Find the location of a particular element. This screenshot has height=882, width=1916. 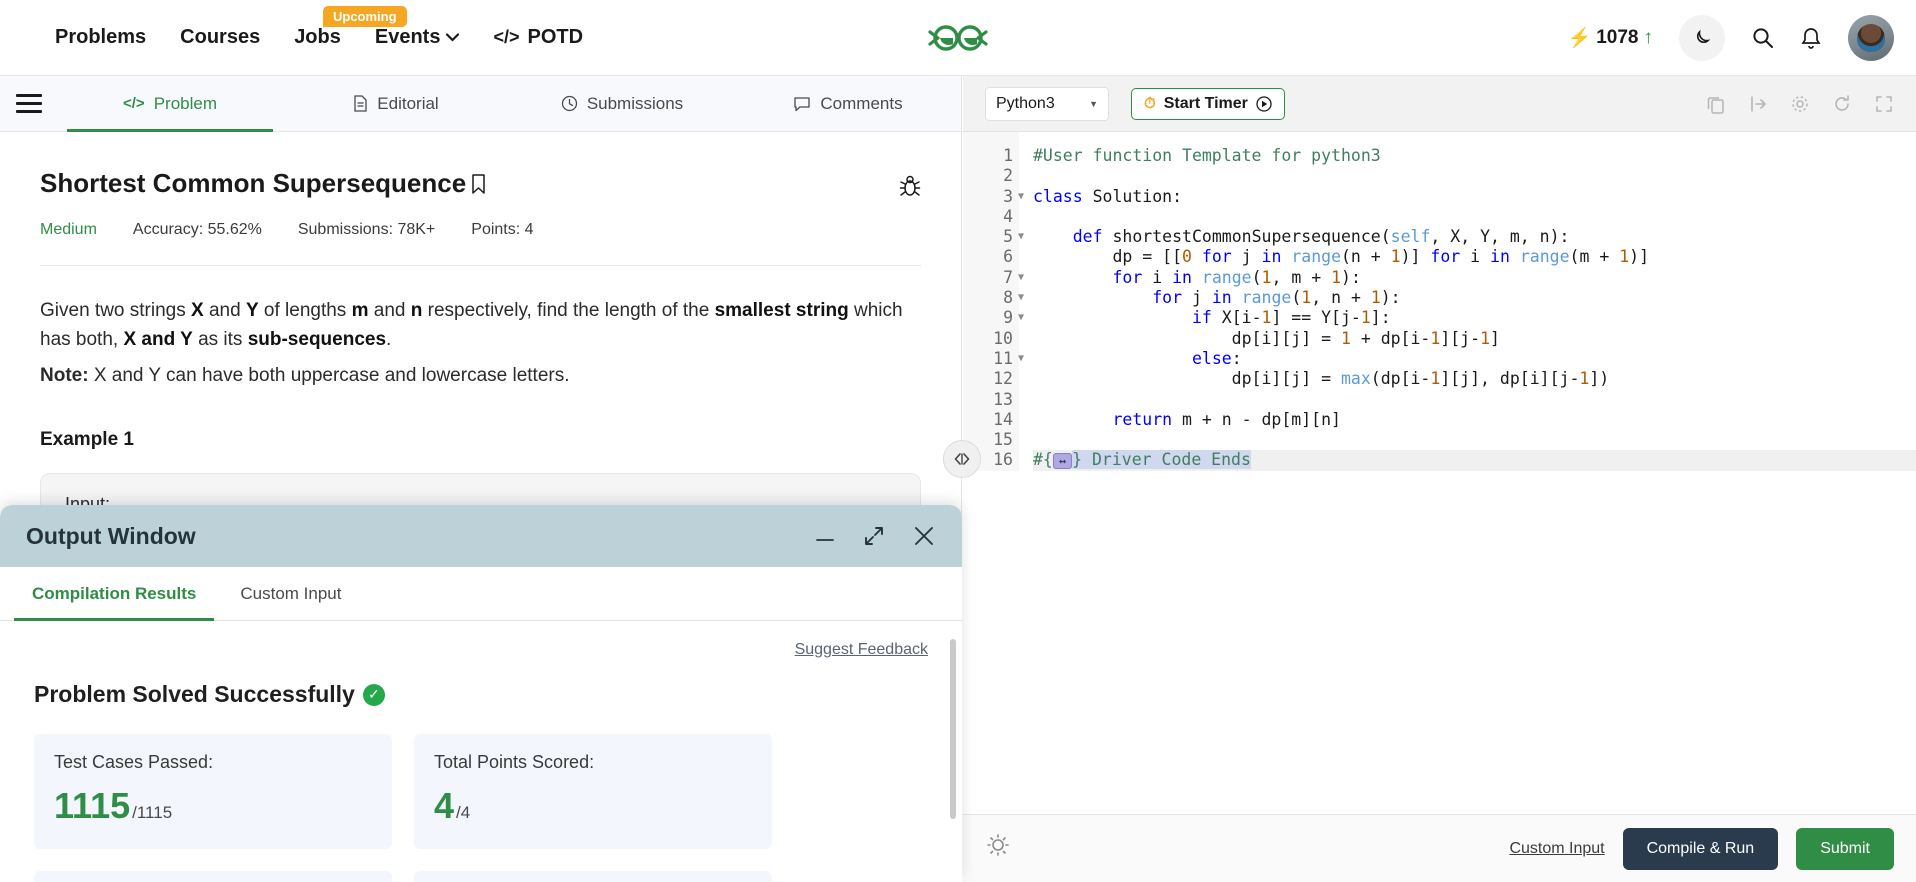

stat-card: Total Time Taken: is located at coordinates (593, 876).